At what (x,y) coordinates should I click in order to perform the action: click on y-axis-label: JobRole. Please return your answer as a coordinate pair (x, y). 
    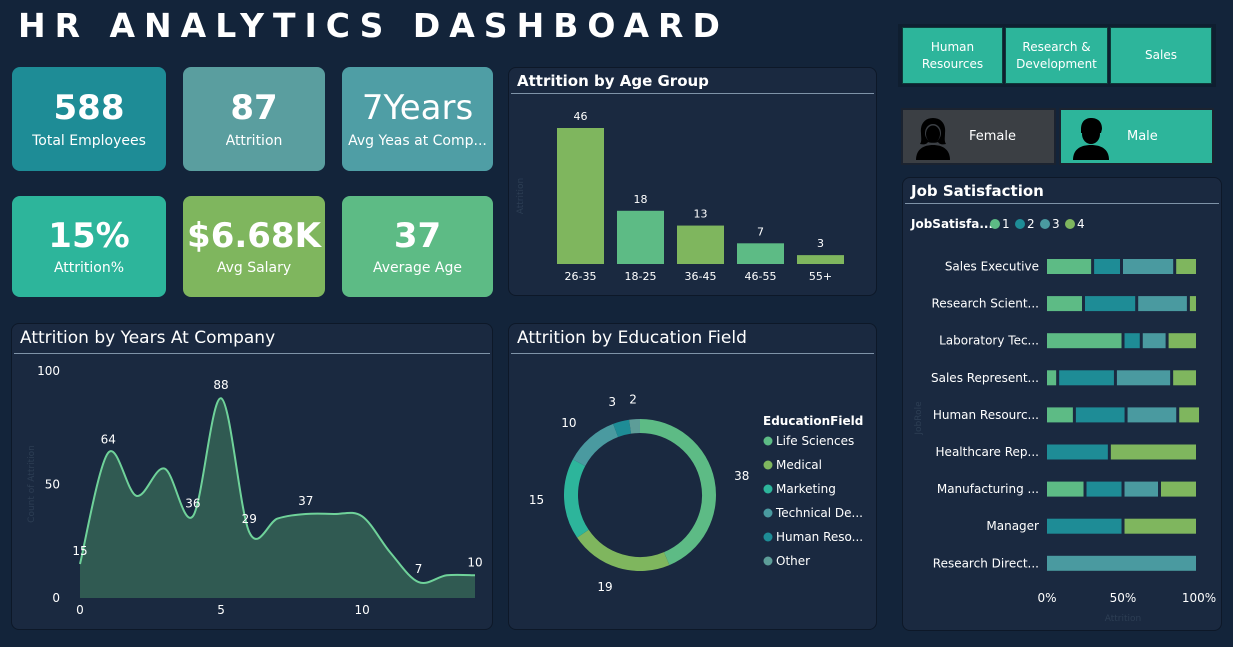
    Looking at the image, I should click on (919, 418).